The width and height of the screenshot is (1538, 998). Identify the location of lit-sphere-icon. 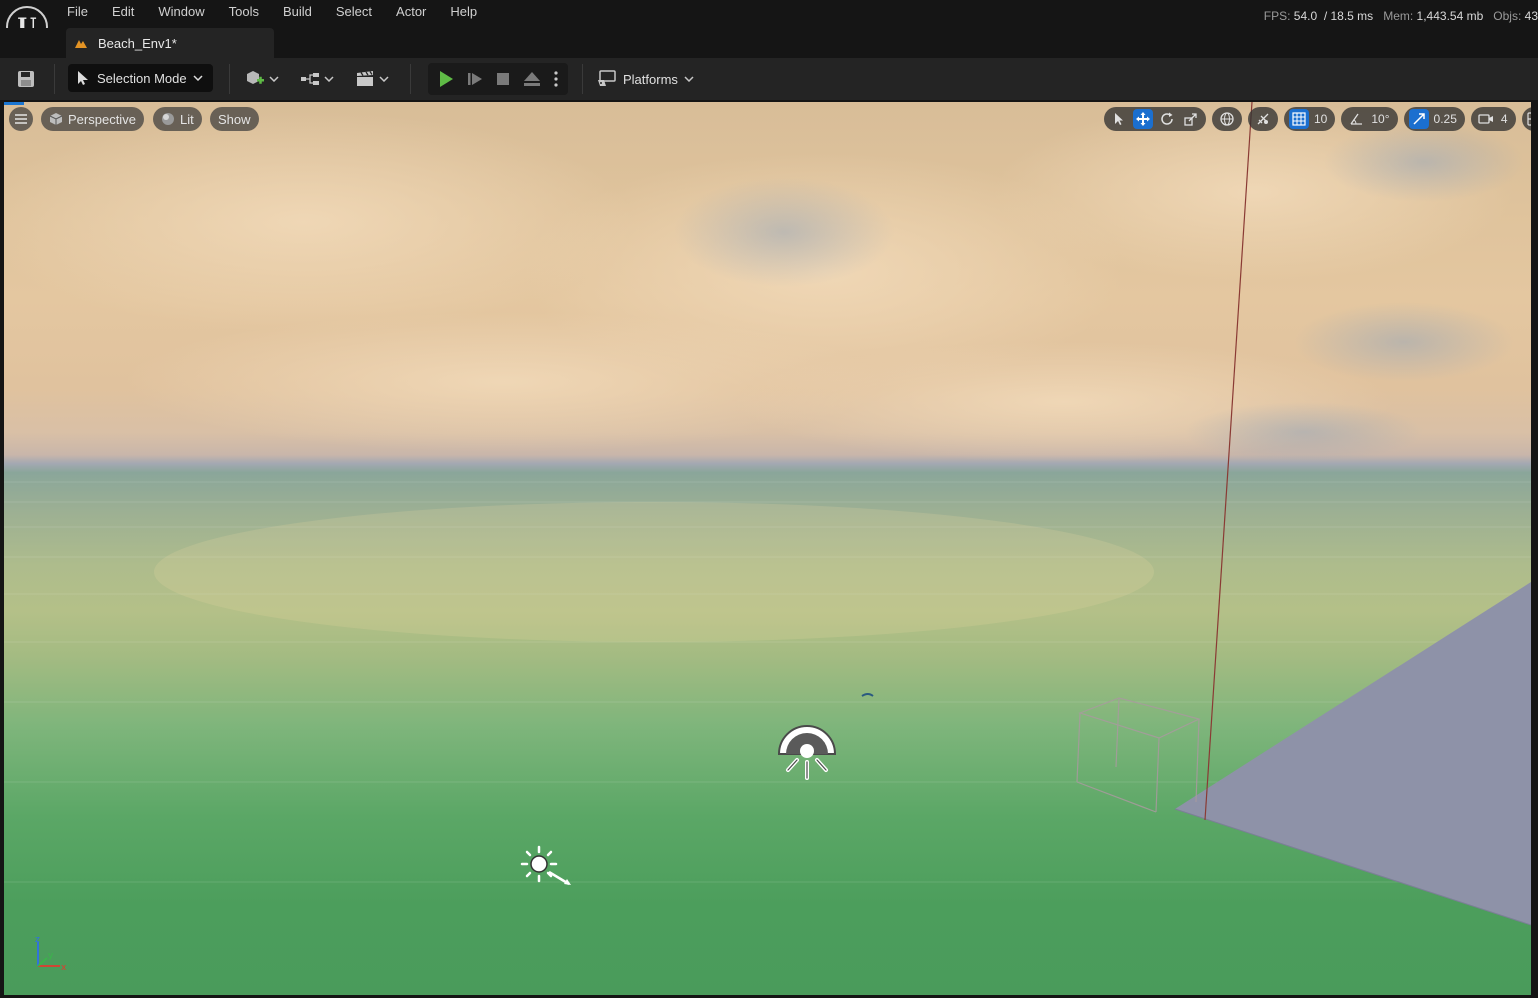
(168, 119).